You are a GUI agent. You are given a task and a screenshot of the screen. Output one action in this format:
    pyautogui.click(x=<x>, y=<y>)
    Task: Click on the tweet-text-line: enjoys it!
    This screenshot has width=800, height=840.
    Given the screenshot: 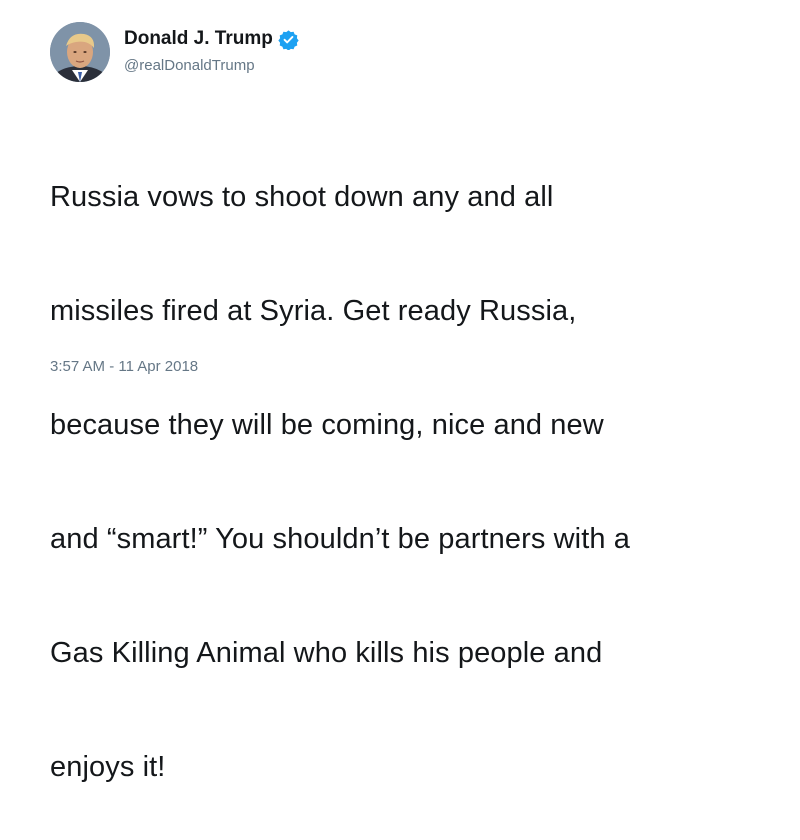 What is the action you would take?
    pyautogui.click(x=108, y=767)
    